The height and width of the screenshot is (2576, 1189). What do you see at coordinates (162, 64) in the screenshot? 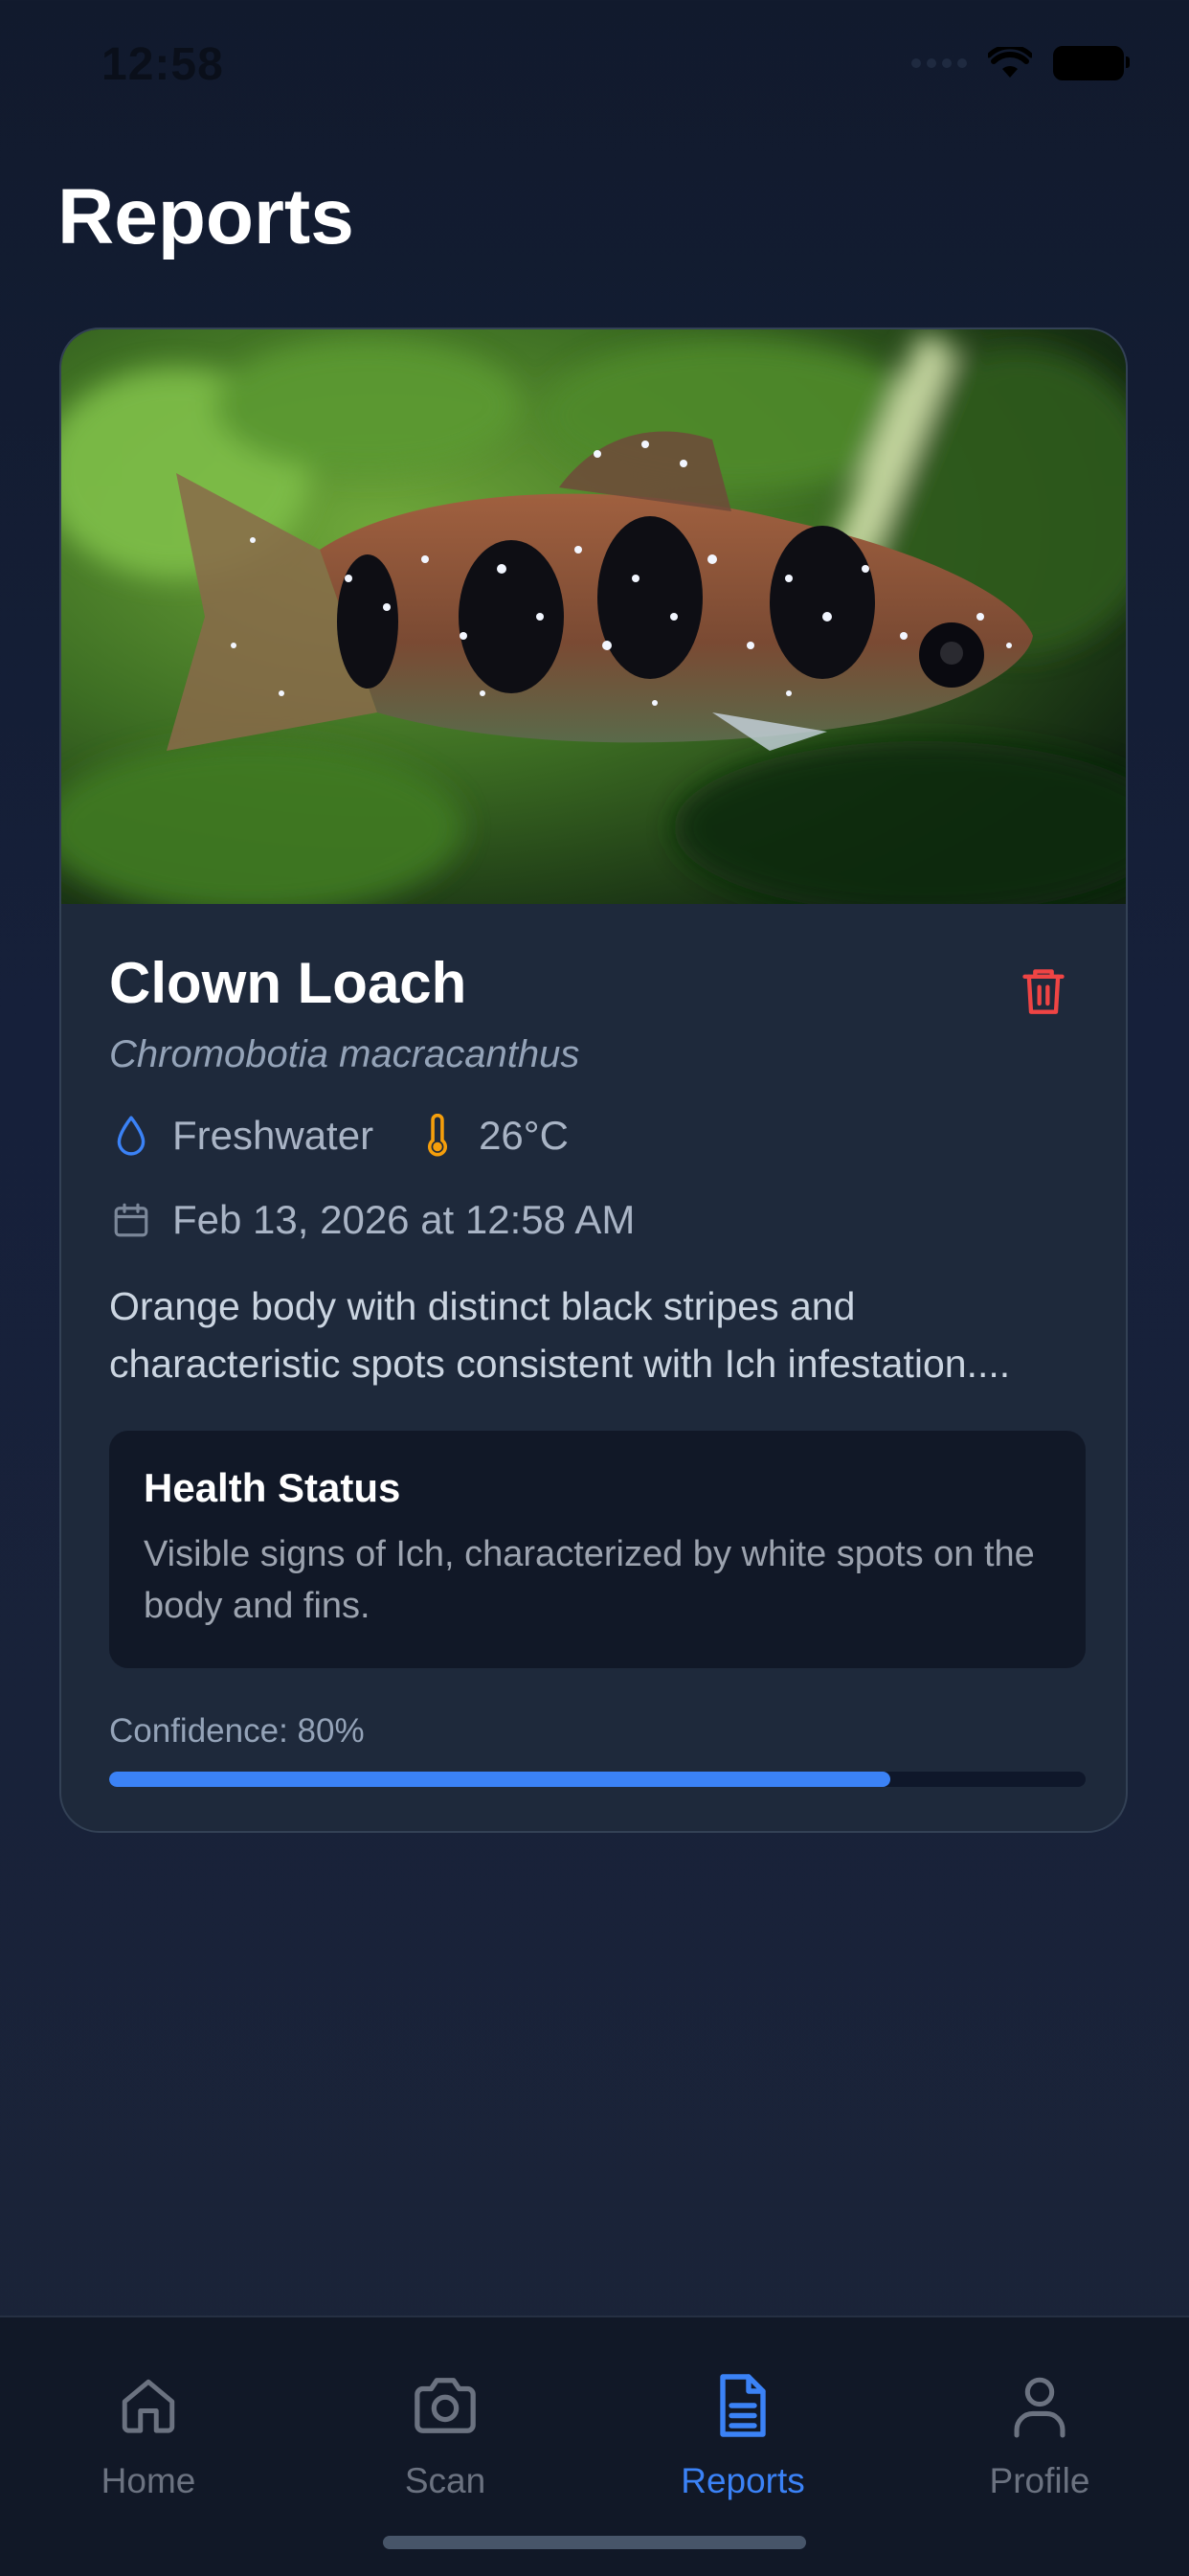
I see `status-time: 12:58` at bounding box center [162, 64].